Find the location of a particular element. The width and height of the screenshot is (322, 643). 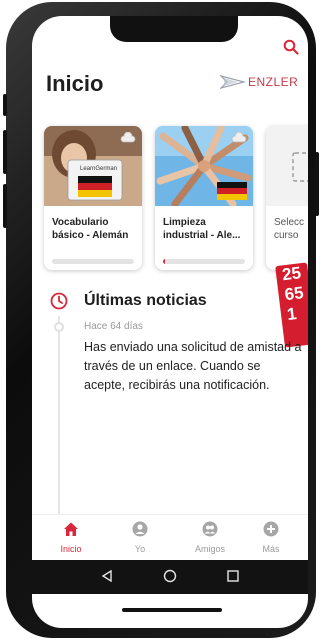

notch is located at coordinates (174, 29).